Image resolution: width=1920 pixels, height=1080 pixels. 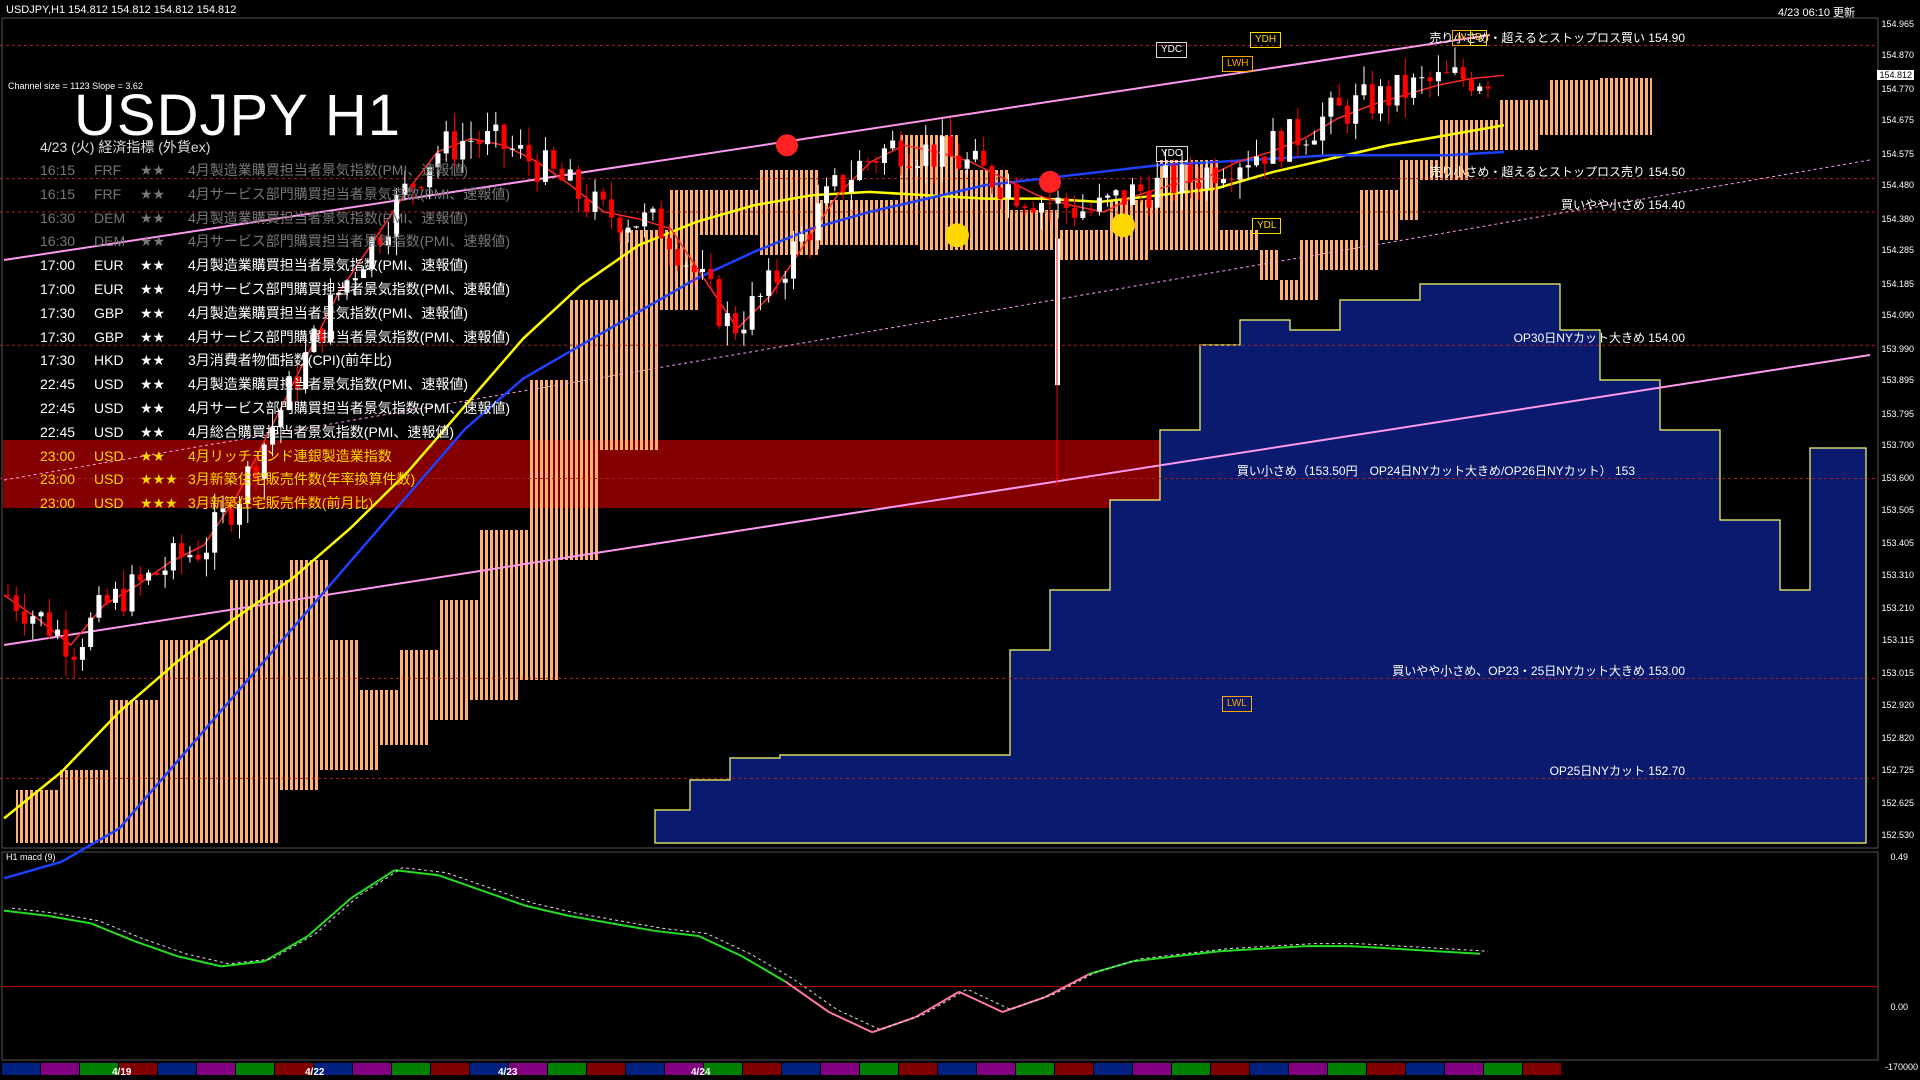 What do you see at coordinates (1897, 88) in the screenshot?
I see `price-axis-label: 154.770` at bounding box center [1897, 88].